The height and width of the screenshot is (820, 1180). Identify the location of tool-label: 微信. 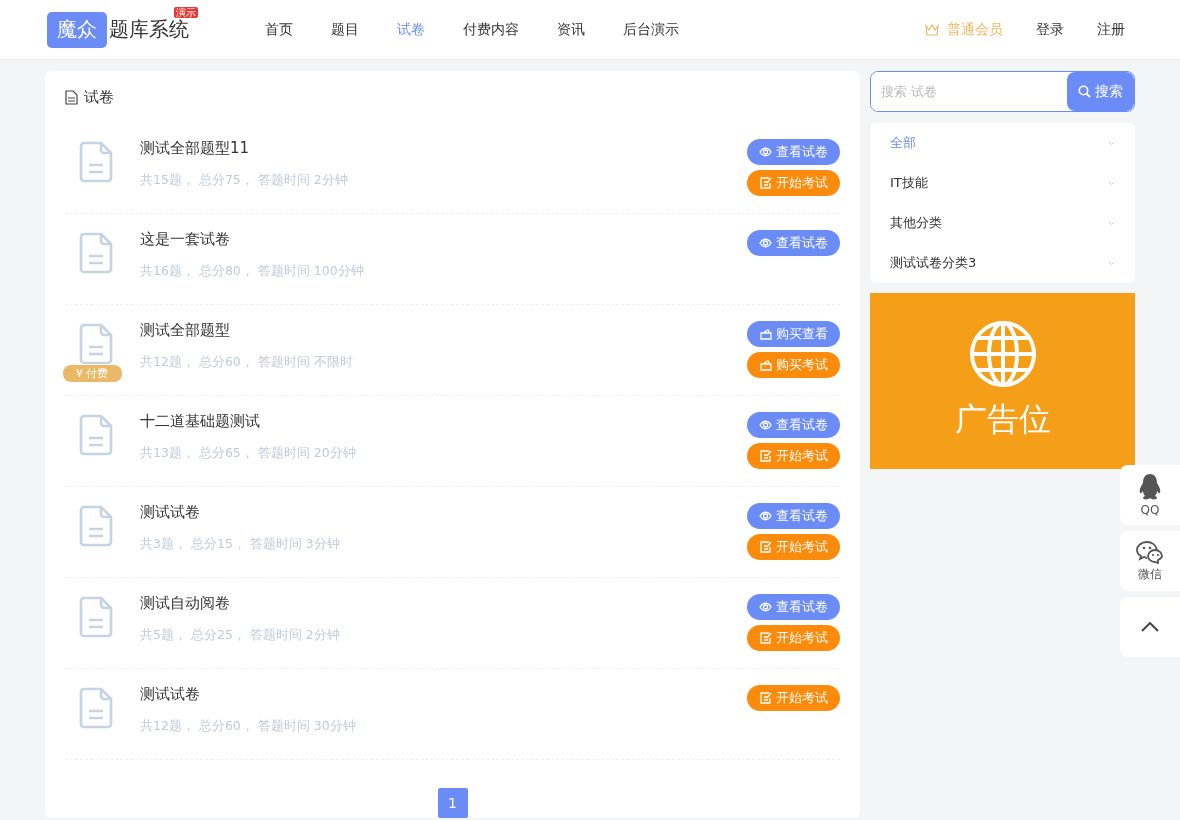
(1150, 574).